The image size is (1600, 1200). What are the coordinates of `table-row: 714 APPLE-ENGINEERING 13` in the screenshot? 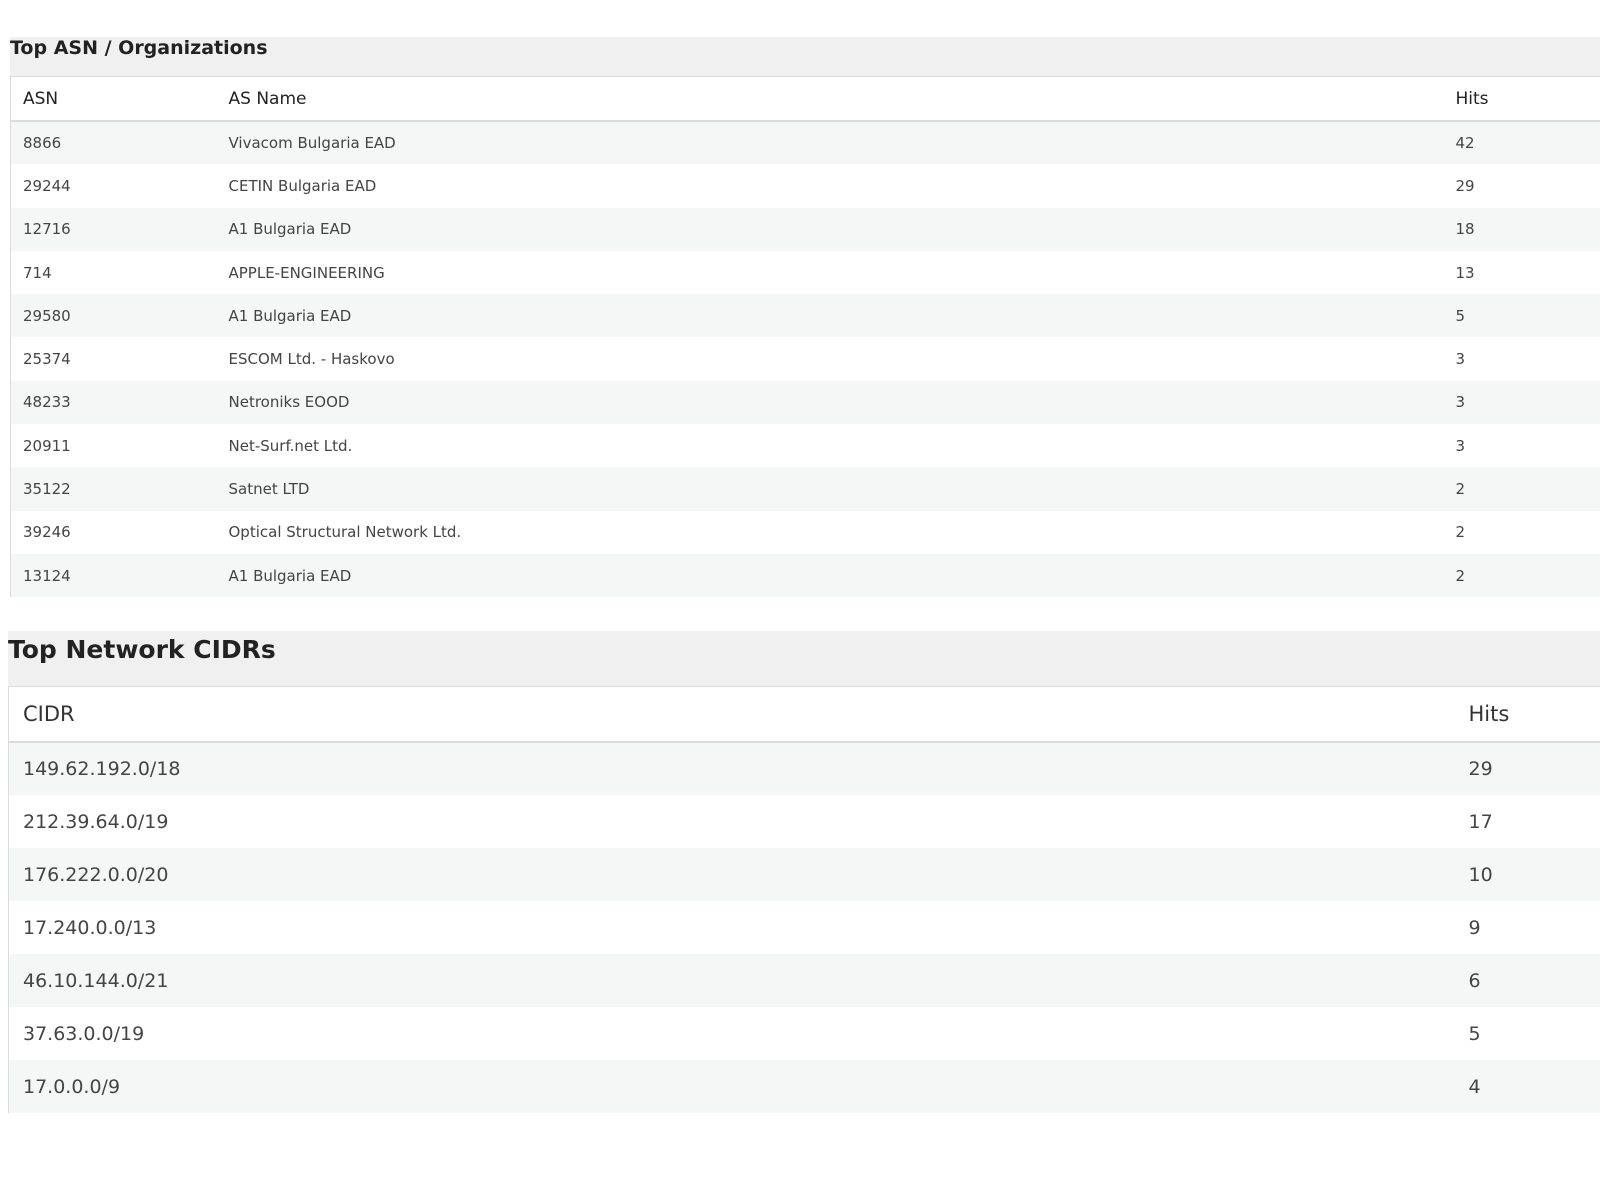 It's located at (805, 272).